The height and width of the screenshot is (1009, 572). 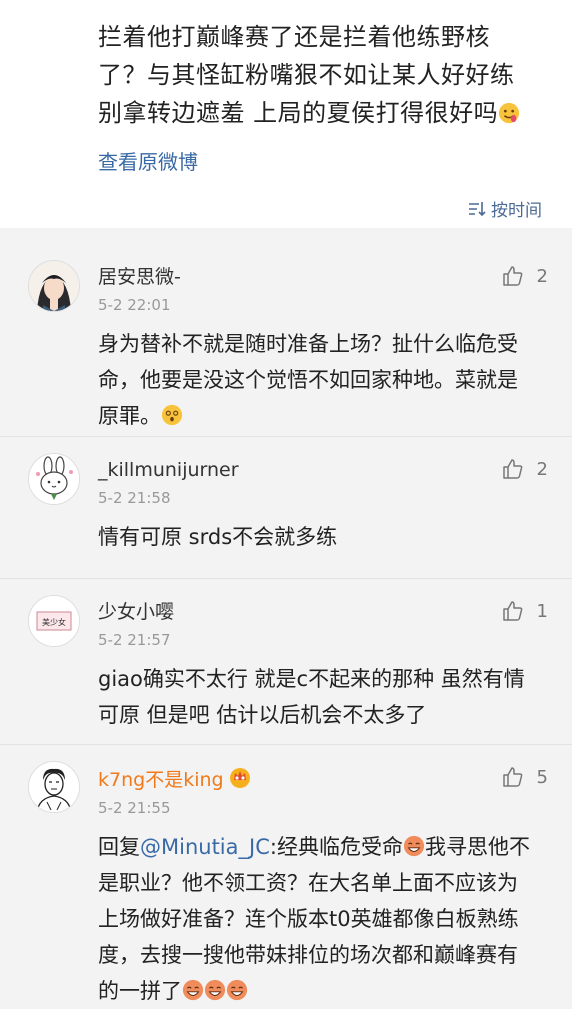 I want to click on dizzy-face-icon, so click(x=172, y=415).